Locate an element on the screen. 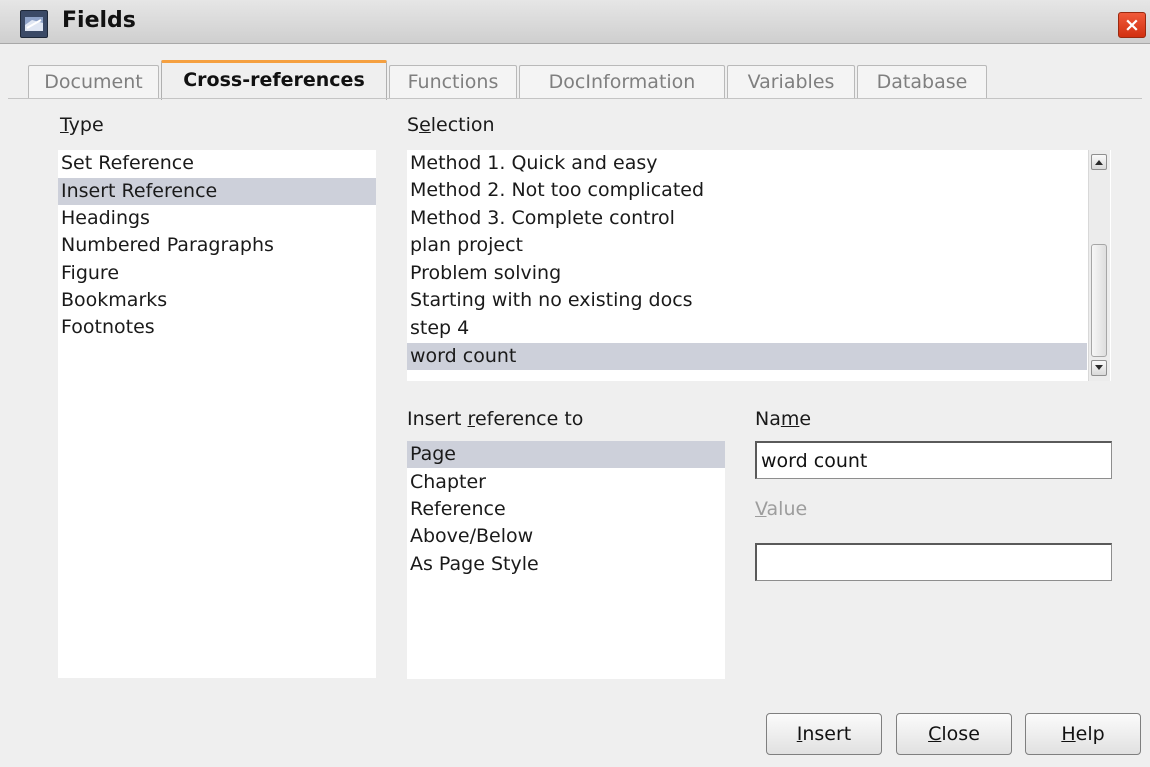 This screenshot has width=1150, height=767. insert-button: Insert is located at coordinates (824, 734).